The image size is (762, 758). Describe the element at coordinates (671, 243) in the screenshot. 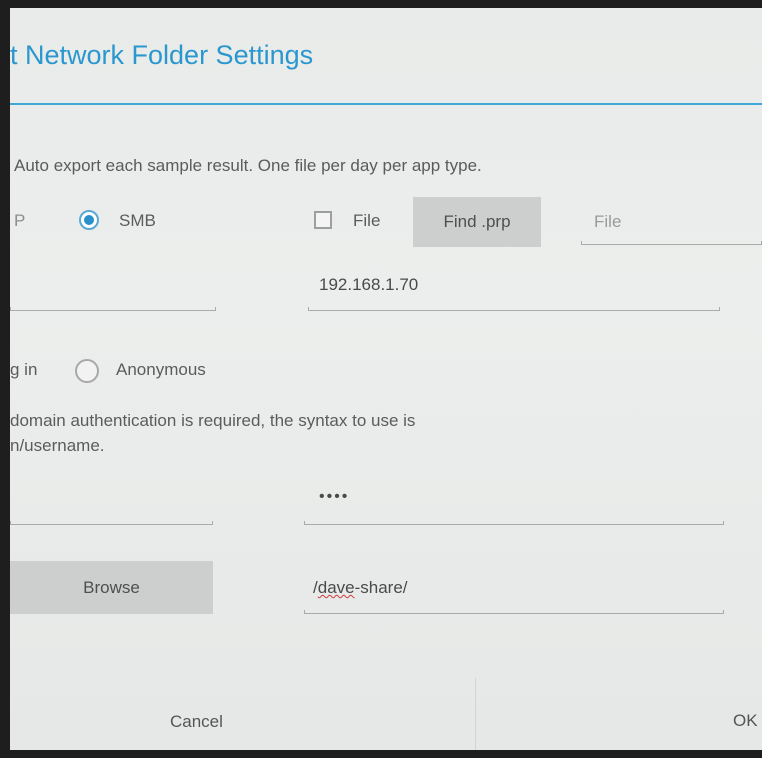

I see `file-name-input-underline` at that location.